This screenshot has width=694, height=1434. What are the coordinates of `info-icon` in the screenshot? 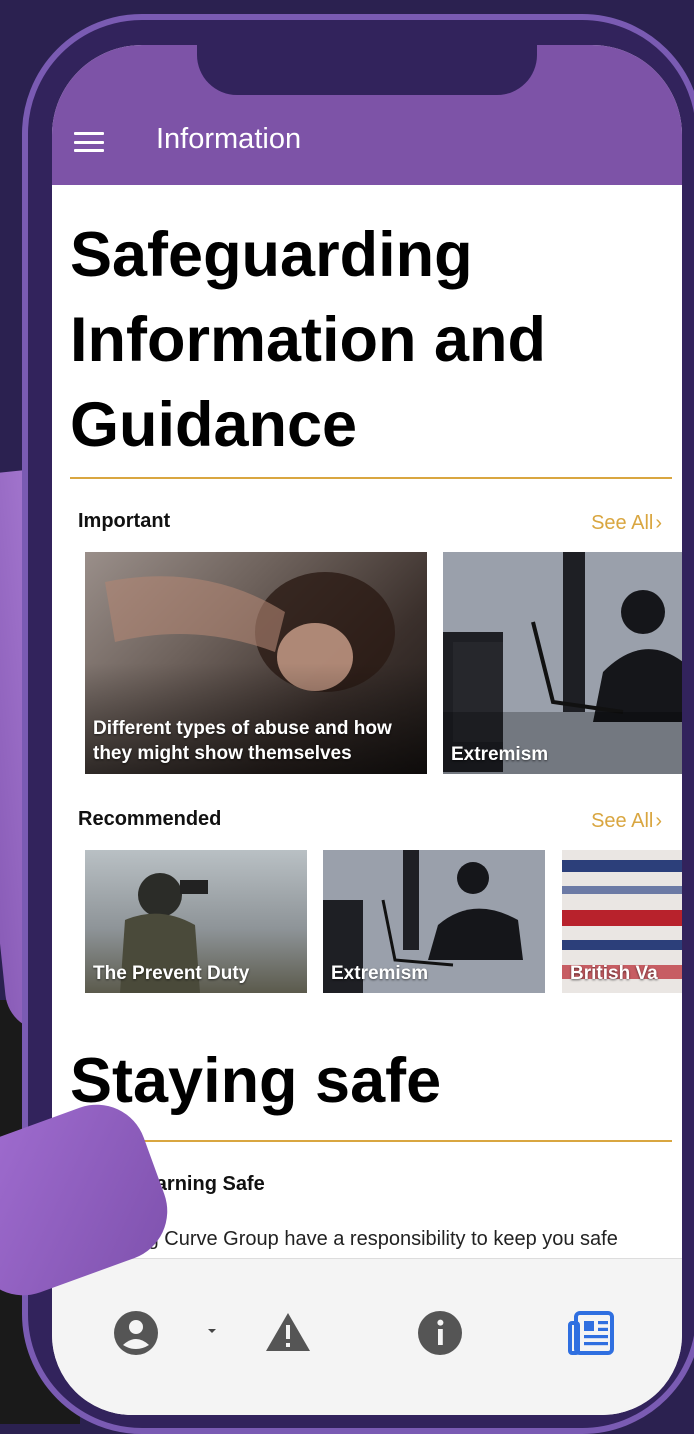 It's located at (440, 1333).